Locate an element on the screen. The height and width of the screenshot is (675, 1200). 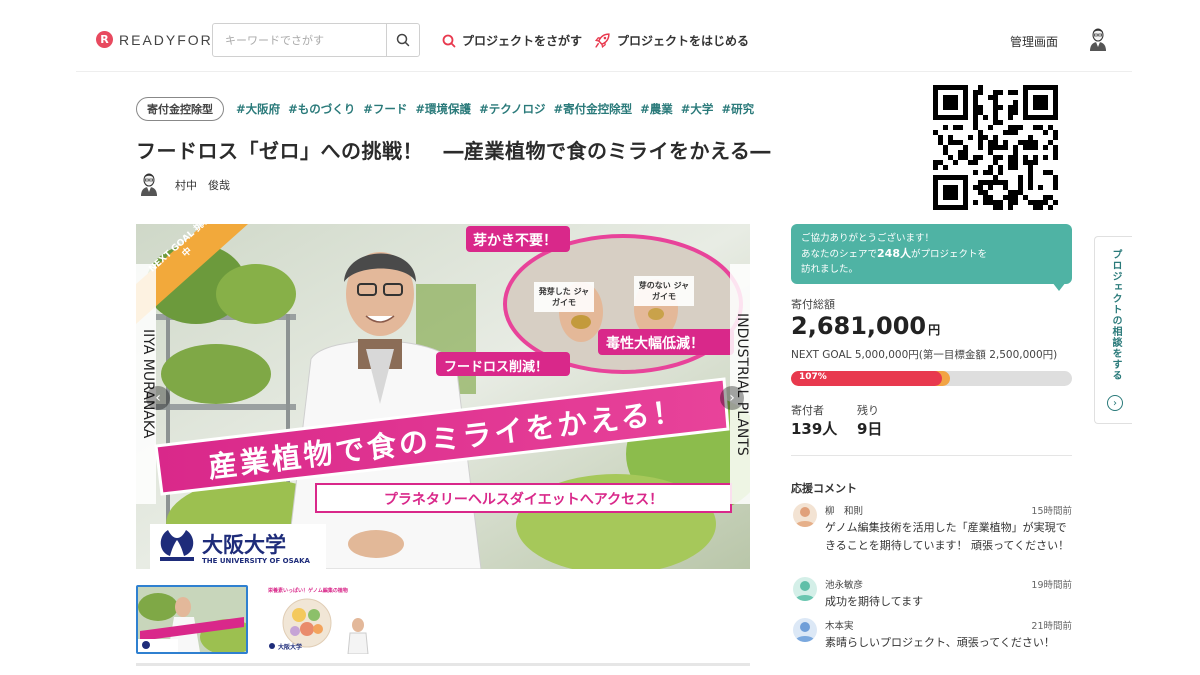
next-goal-text: NEXT GOAL 5,000,000円(第一目標金額 2,500,000円) is located at coordinates (924, 355).